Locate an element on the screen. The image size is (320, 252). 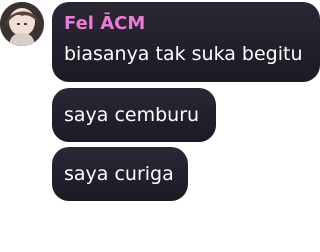
sender-name: Fel ĀCM is located at coordinates (192, 24).